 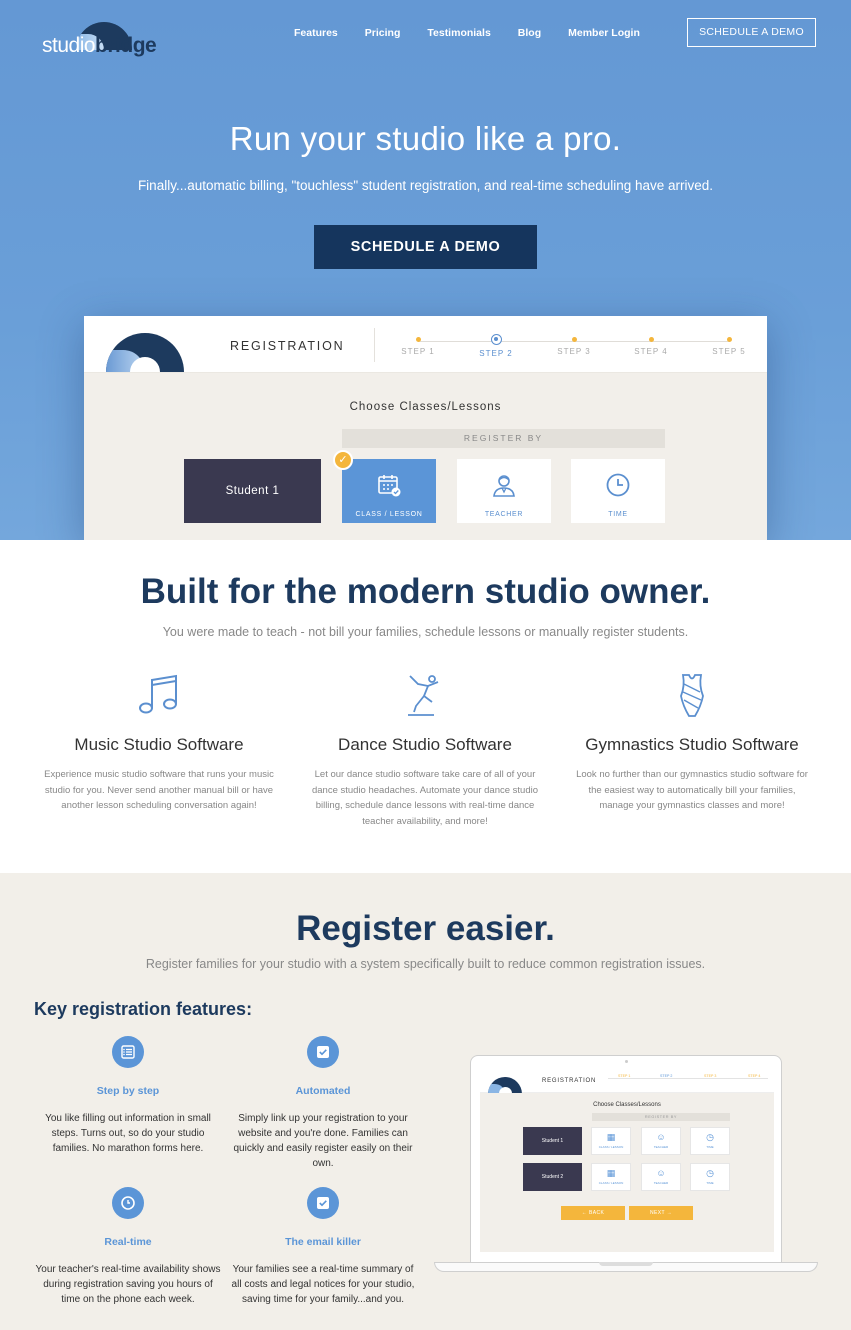 I want to click on clock-icon, so click(x=618, y=485).